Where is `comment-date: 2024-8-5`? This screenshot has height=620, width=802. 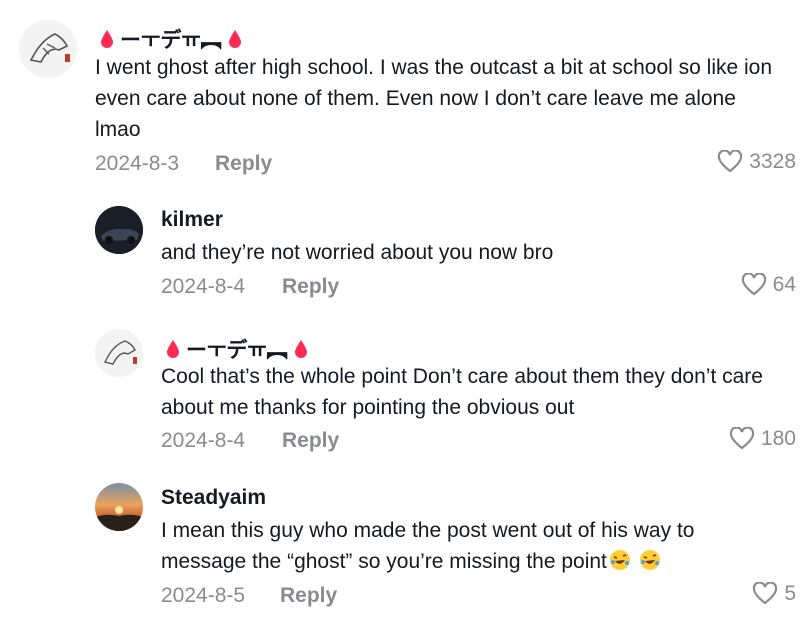
comment-date: 2024-8-5 is located at coordinates (203, 595).